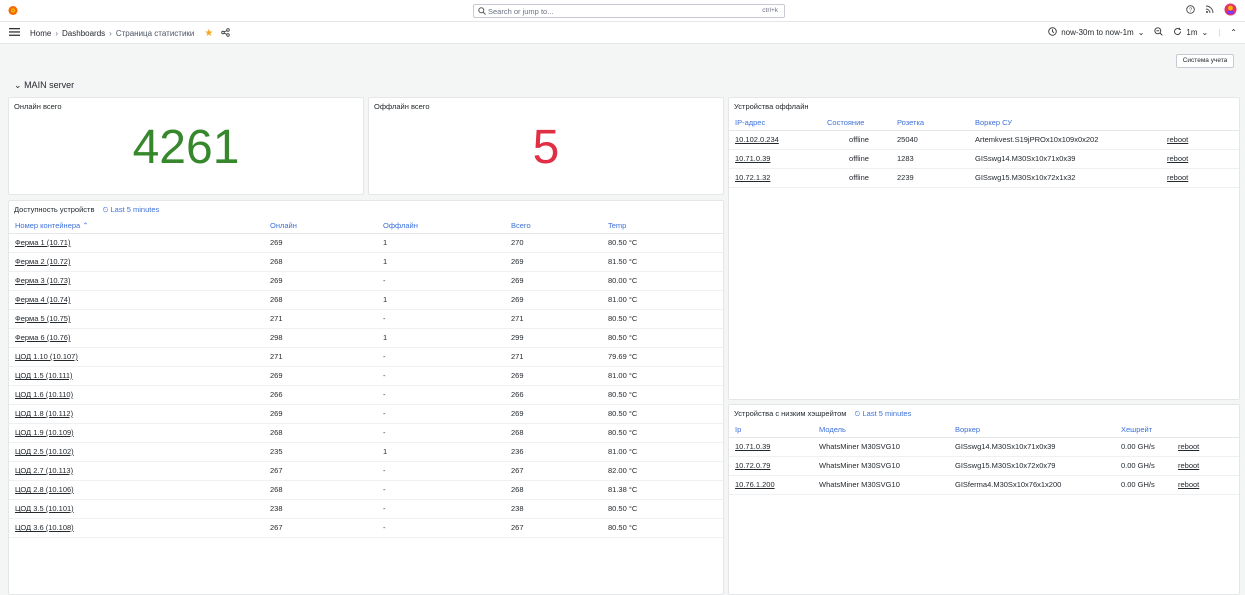  I want to click on state-cell: offline, so click(856, 178).